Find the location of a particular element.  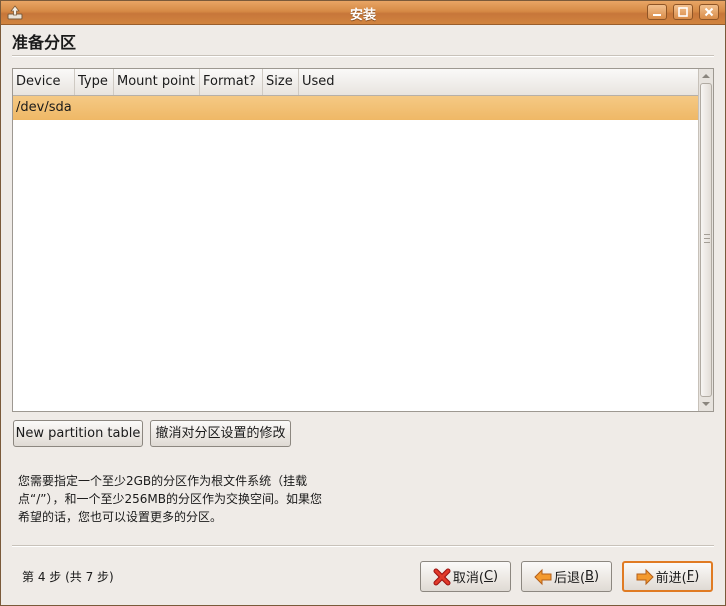

back-mnemonic: B is located at coordinates (589, 576).